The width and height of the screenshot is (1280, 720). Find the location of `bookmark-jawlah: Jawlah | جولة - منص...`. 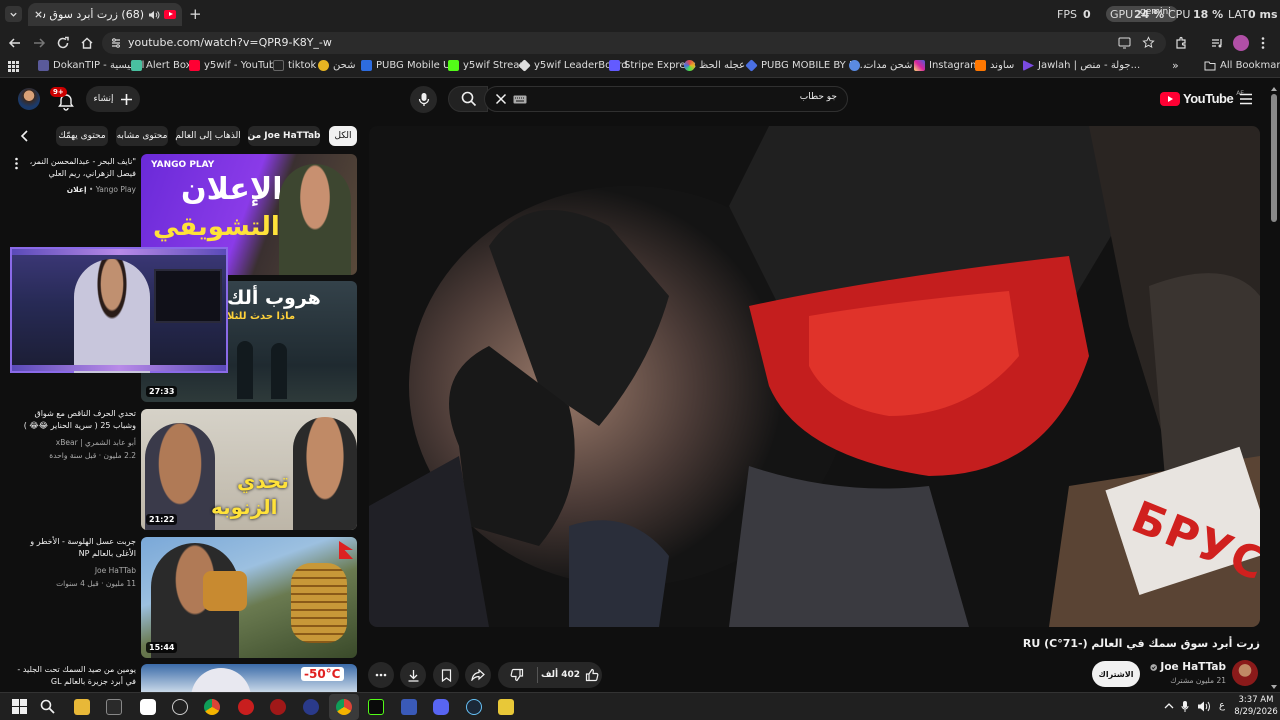

bookmark-jawlah: Jawlah | جولة - منص... is located at coordinates (1081, 65).